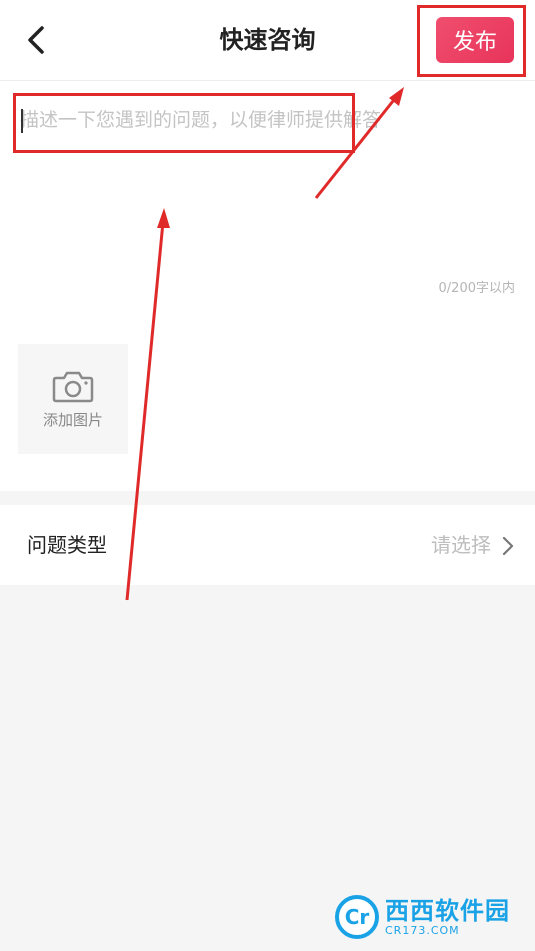  What do you see at coordinates (508, 546) in the screenshot?
I see `chevron-right-icon` at bounding box center [508, 546].